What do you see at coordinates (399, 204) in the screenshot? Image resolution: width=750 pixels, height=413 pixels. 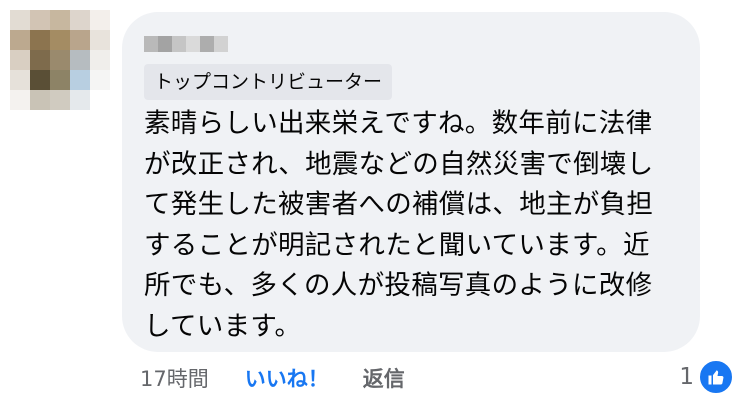 I see `comment-line: て発生した被害者への補償は、地主が負担` at bounding box center [399, 204].